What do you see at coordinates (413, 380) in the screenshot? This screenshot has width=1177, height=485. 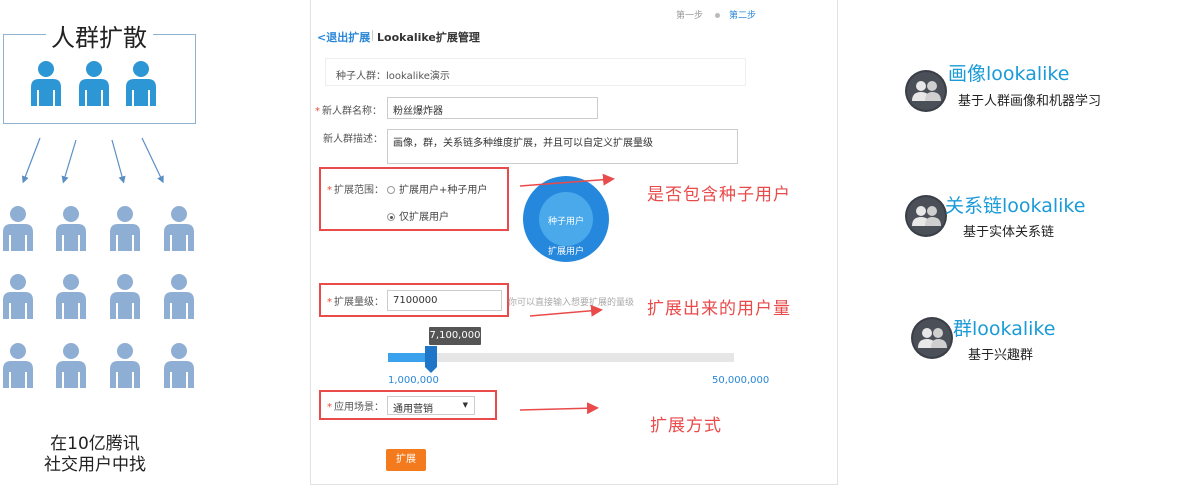 I see `slider-min-label: 1,000,000` at bounding box center [413, 380].